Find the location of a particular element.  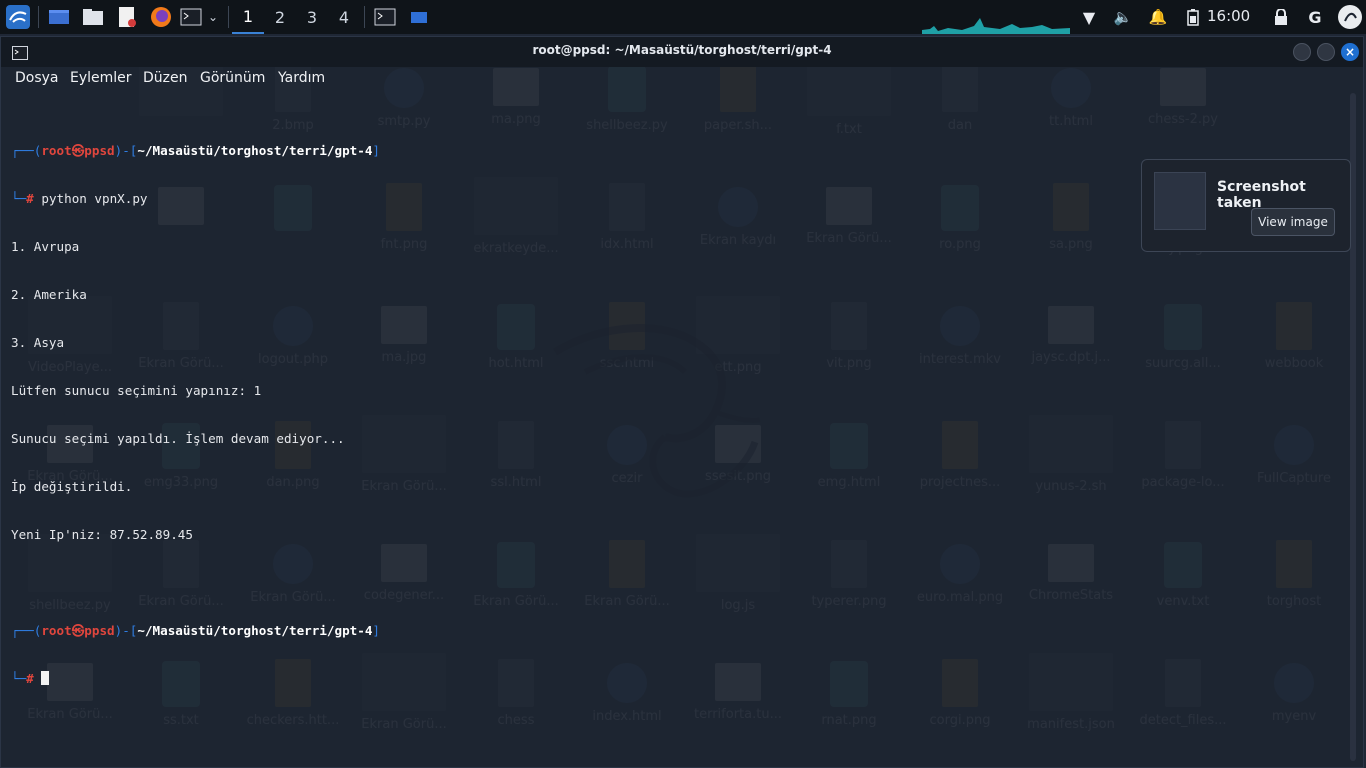

menu-gorunum: Görünüm is located at coordinates (232, 78).